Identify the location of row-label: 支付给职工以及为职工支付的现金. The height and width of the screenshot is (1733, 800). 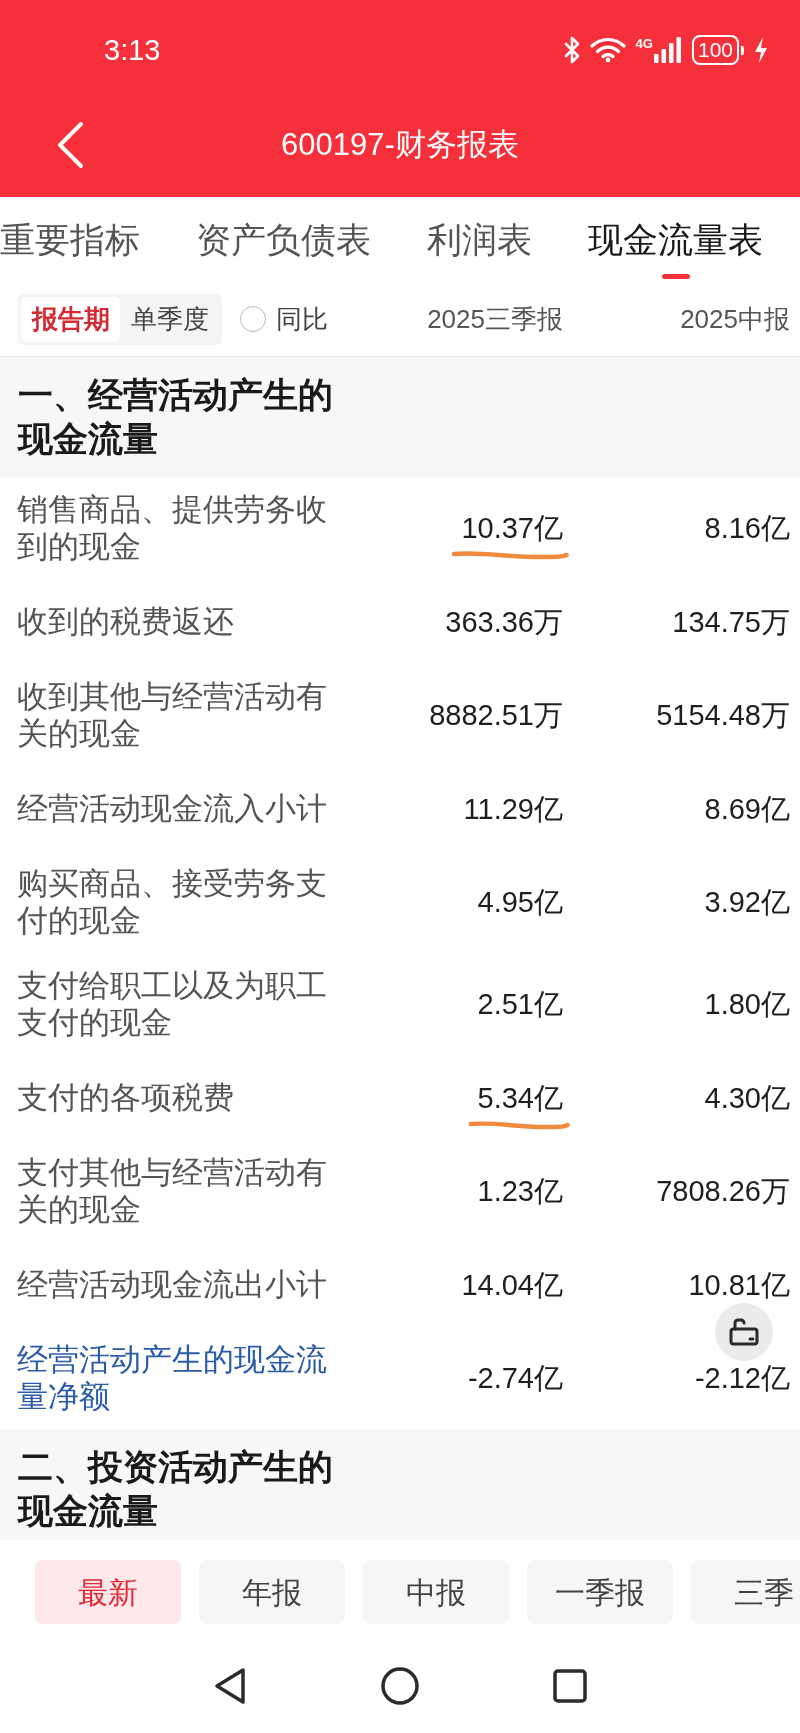
(172, 1004).